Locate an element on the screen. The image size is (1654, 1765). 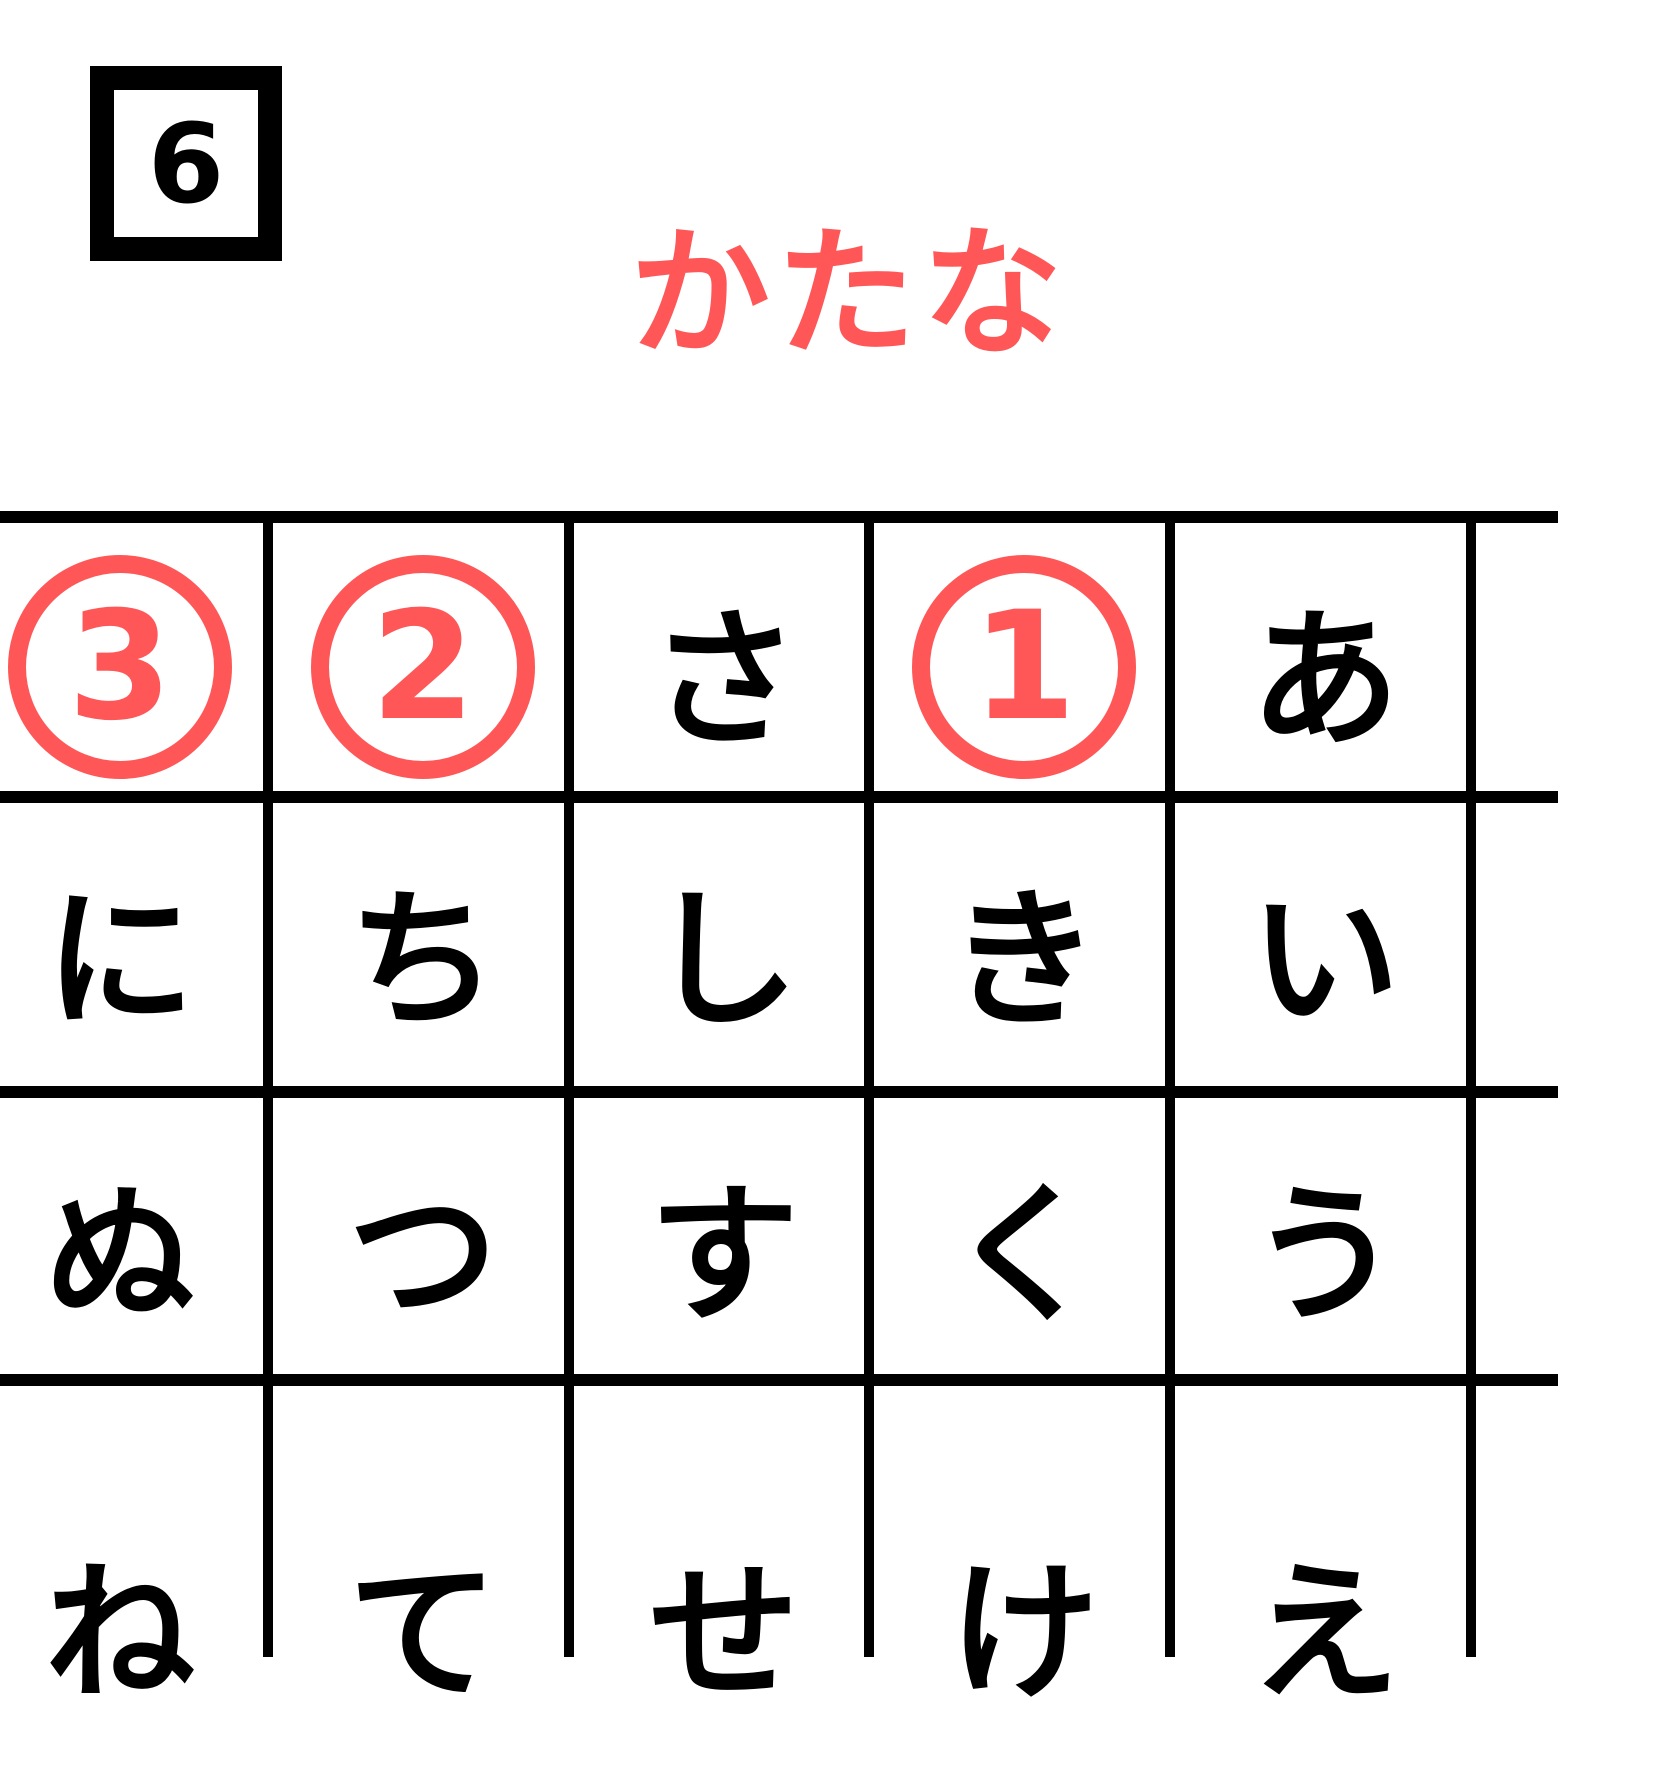
grid-cell: ね is located at coordinates (135, 1620).